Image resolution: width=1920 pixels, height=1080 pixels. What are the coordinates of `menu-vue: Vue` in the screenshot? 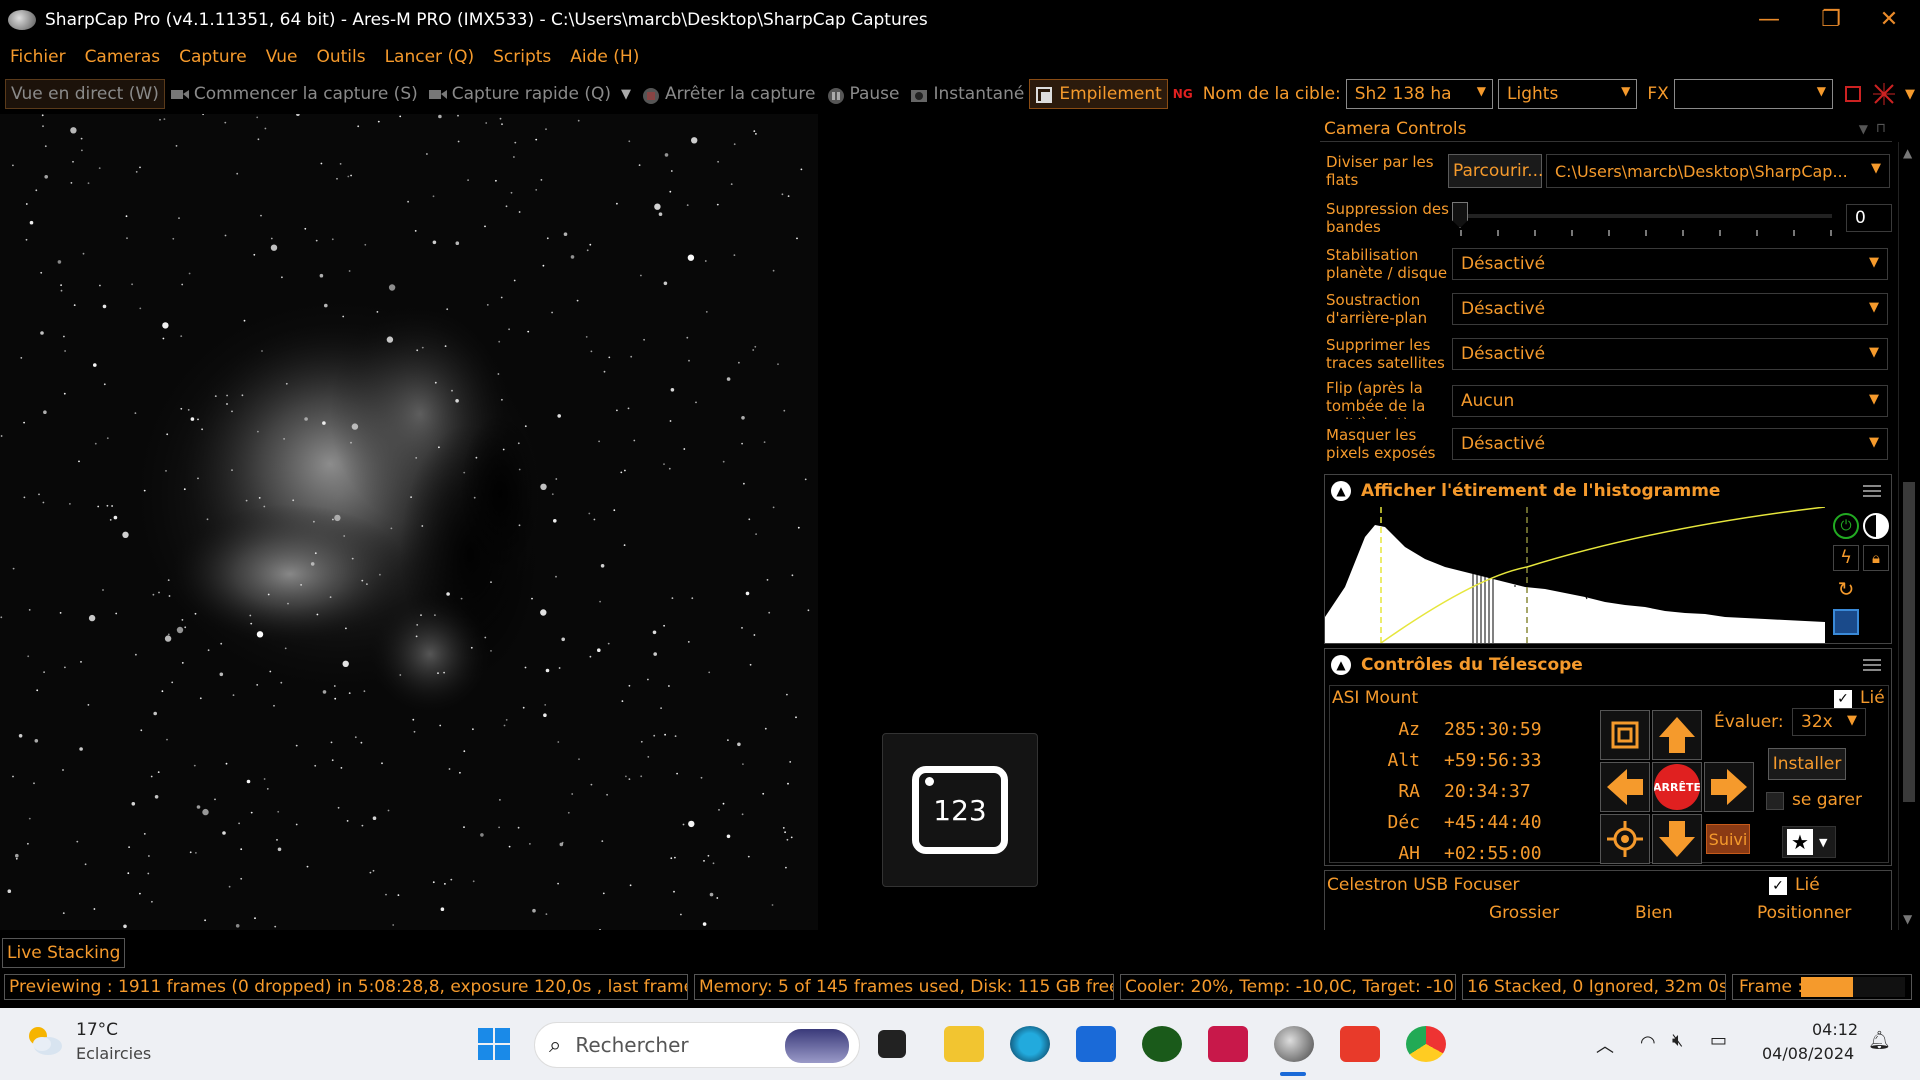 It's located at (282, 57).